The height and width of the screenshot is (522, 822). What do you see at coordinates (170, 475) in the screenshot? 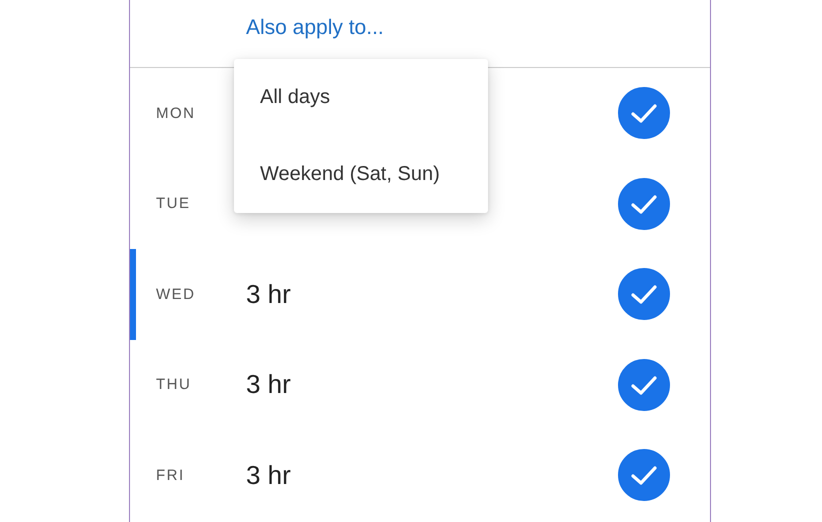
I see `day-label: FRI` at bounding box center [170, 475].